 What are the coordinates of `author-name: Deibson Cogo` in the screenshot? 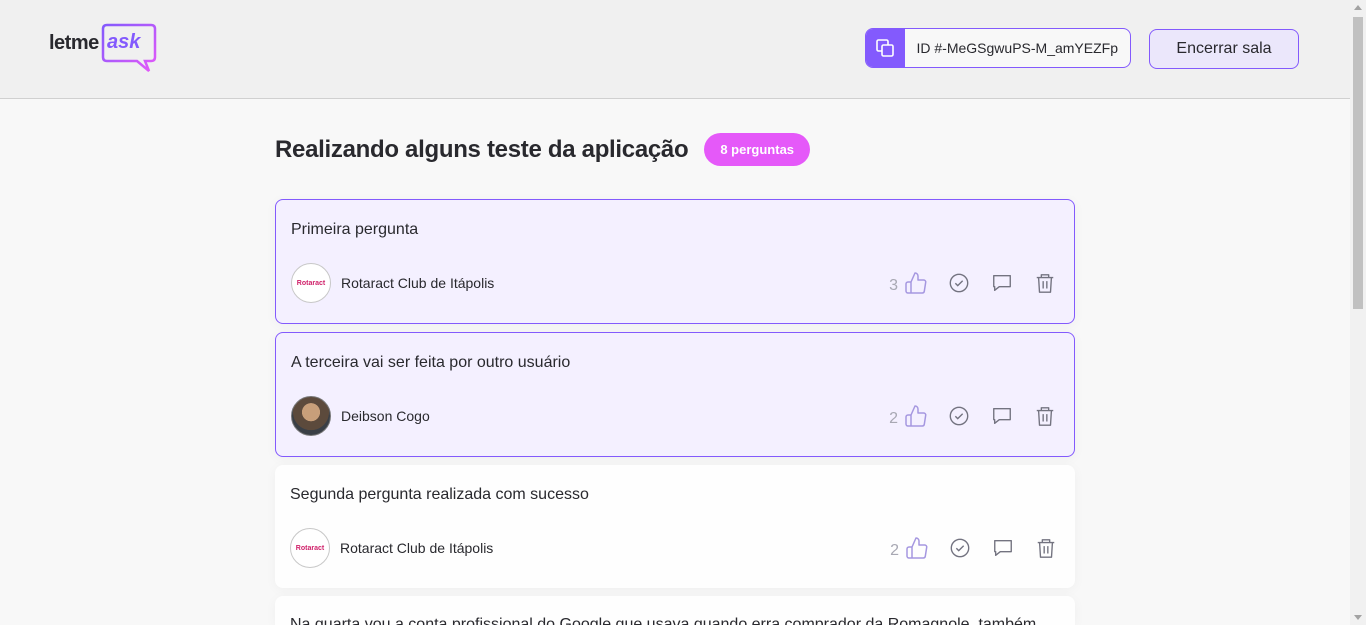 It's located at (385, 416).